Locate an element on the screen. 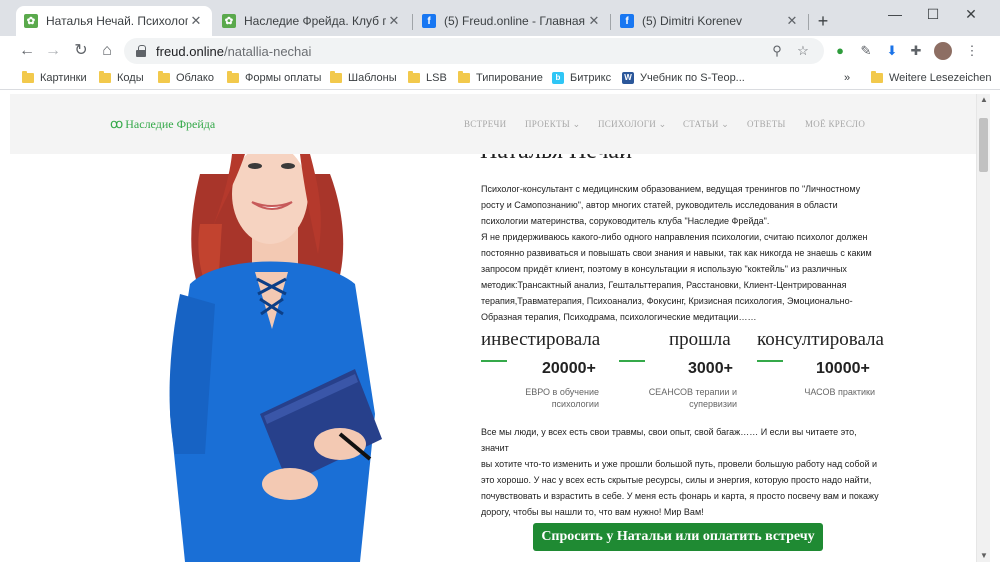 The image size is (1000, 562). maximize-button: ☐ is located at coordinates (933, 14).